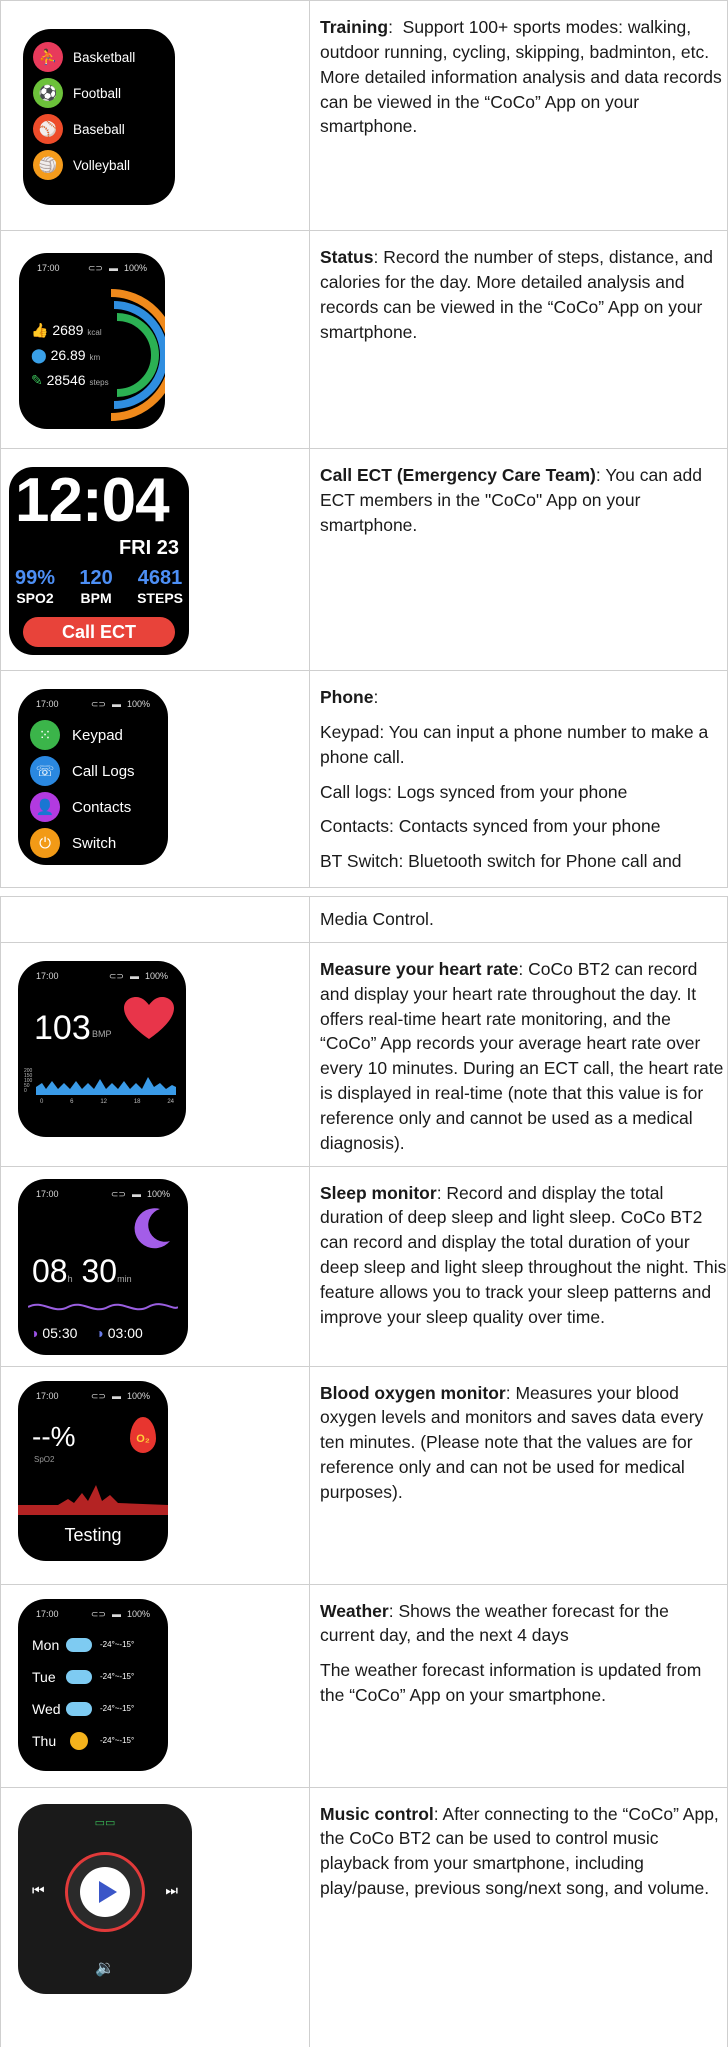  What do you see at coordinates (25, 1090) in the screenshot?
I see `y-tick: 0` at bounding box center [25, 1090].